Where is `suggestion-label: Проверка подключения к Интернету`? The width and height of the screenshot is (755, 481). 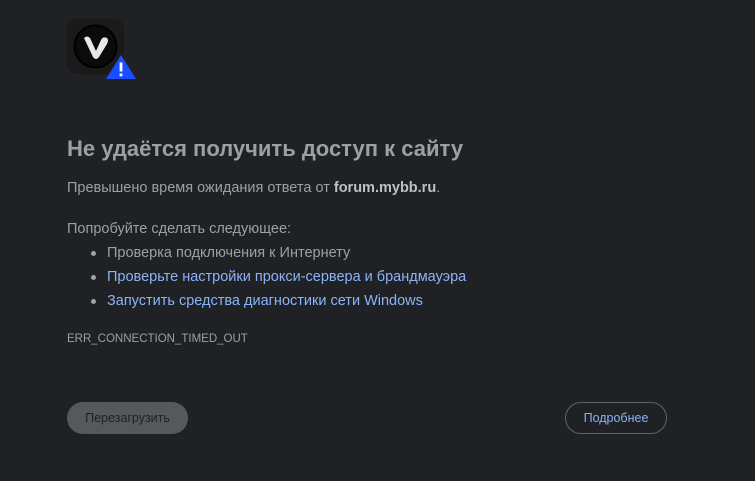 suggestion-label: Проверка подключения к Интернету is located at coordinates (229, 253).